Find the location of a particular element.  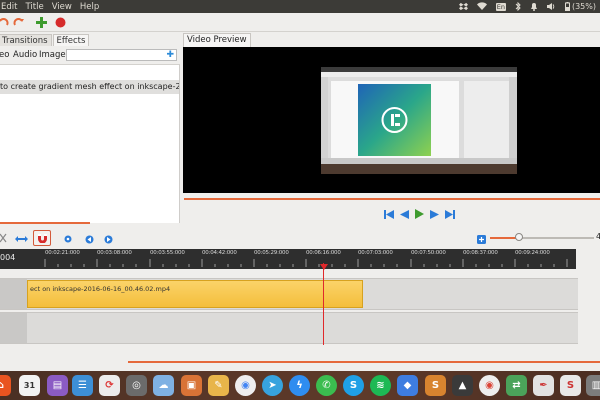

add-file-icon: ✚ is located at coordinates (170, 55).